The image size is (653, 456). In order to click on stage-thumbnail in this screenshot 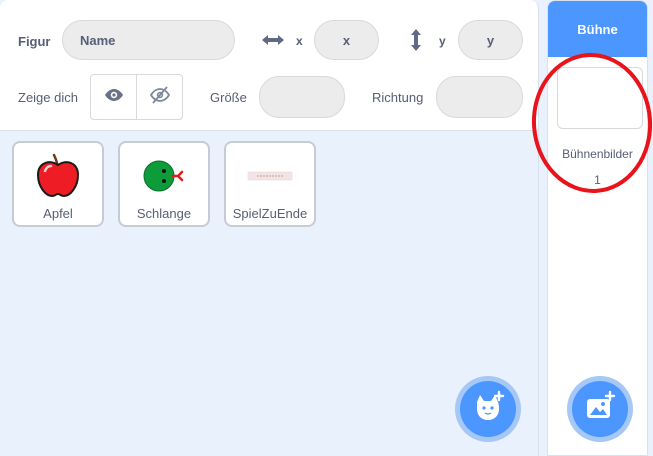, I will do `click(600, 98)`.